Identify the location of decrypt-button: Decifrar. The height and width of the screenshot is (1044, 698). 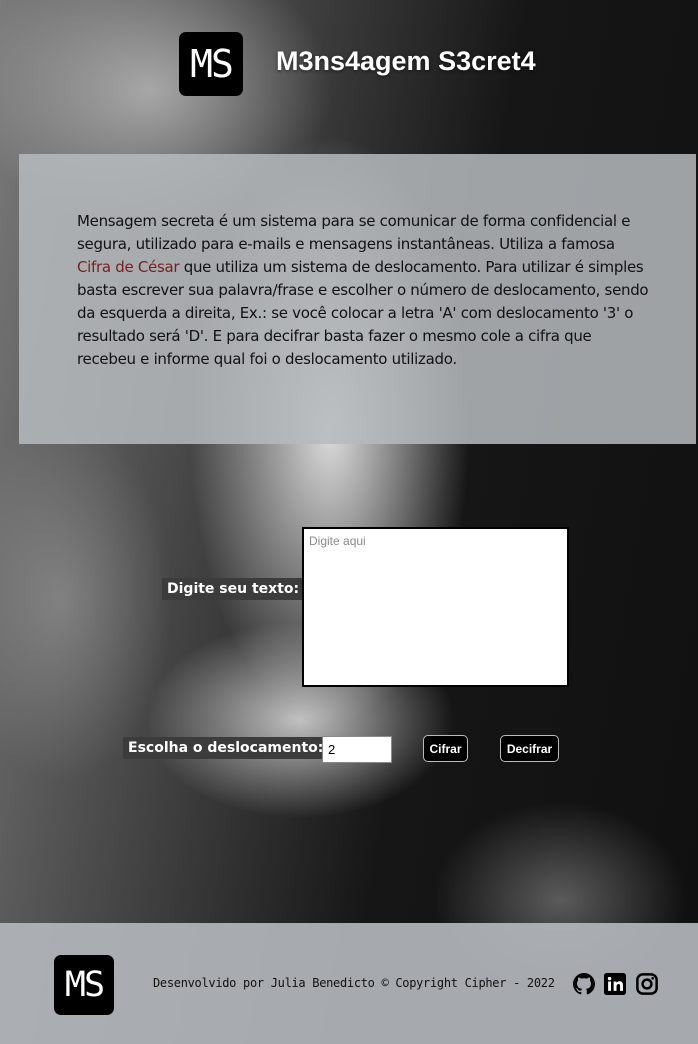
(529, 748).